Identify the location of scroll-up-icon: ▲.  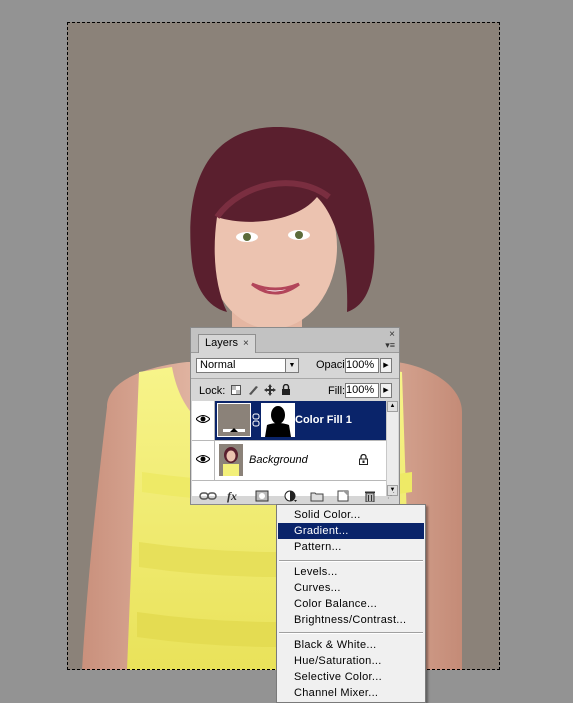
(392, 406).